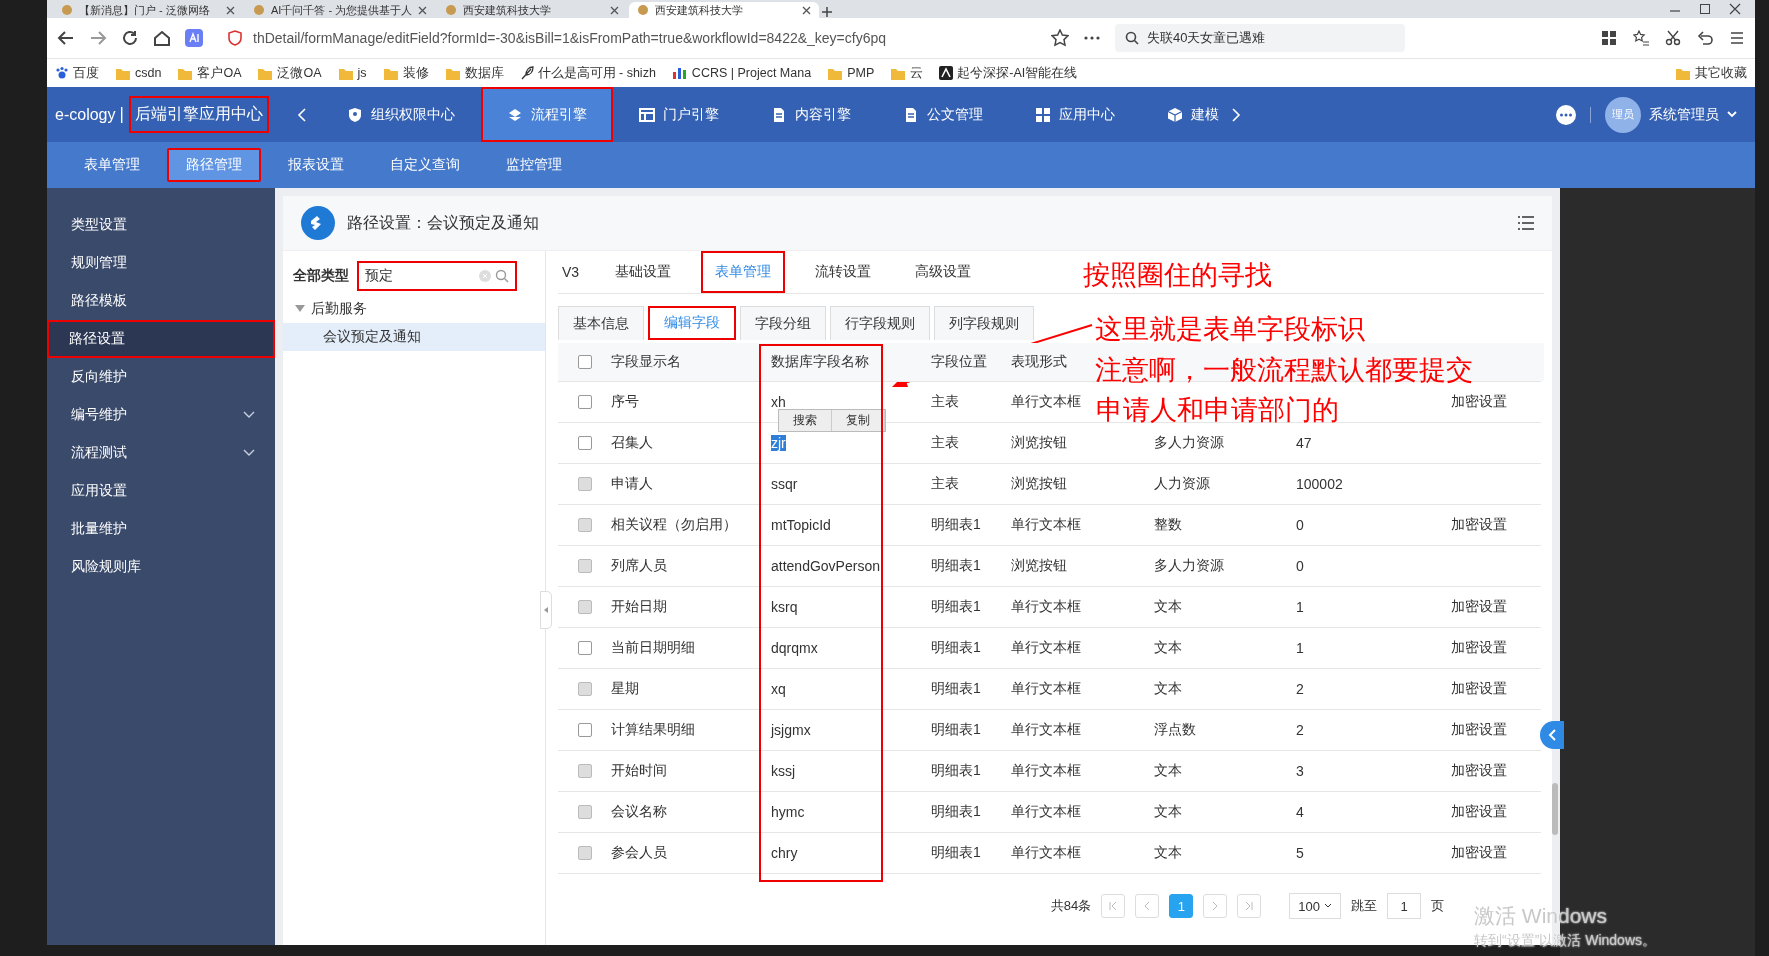 Image resolution: width=1769 pixels, height=956 pixels. What do you see at coordinates (112, 165) in the screenshot?
I see `subnav-tab: 表单管理` at bounding box center [112, 165].